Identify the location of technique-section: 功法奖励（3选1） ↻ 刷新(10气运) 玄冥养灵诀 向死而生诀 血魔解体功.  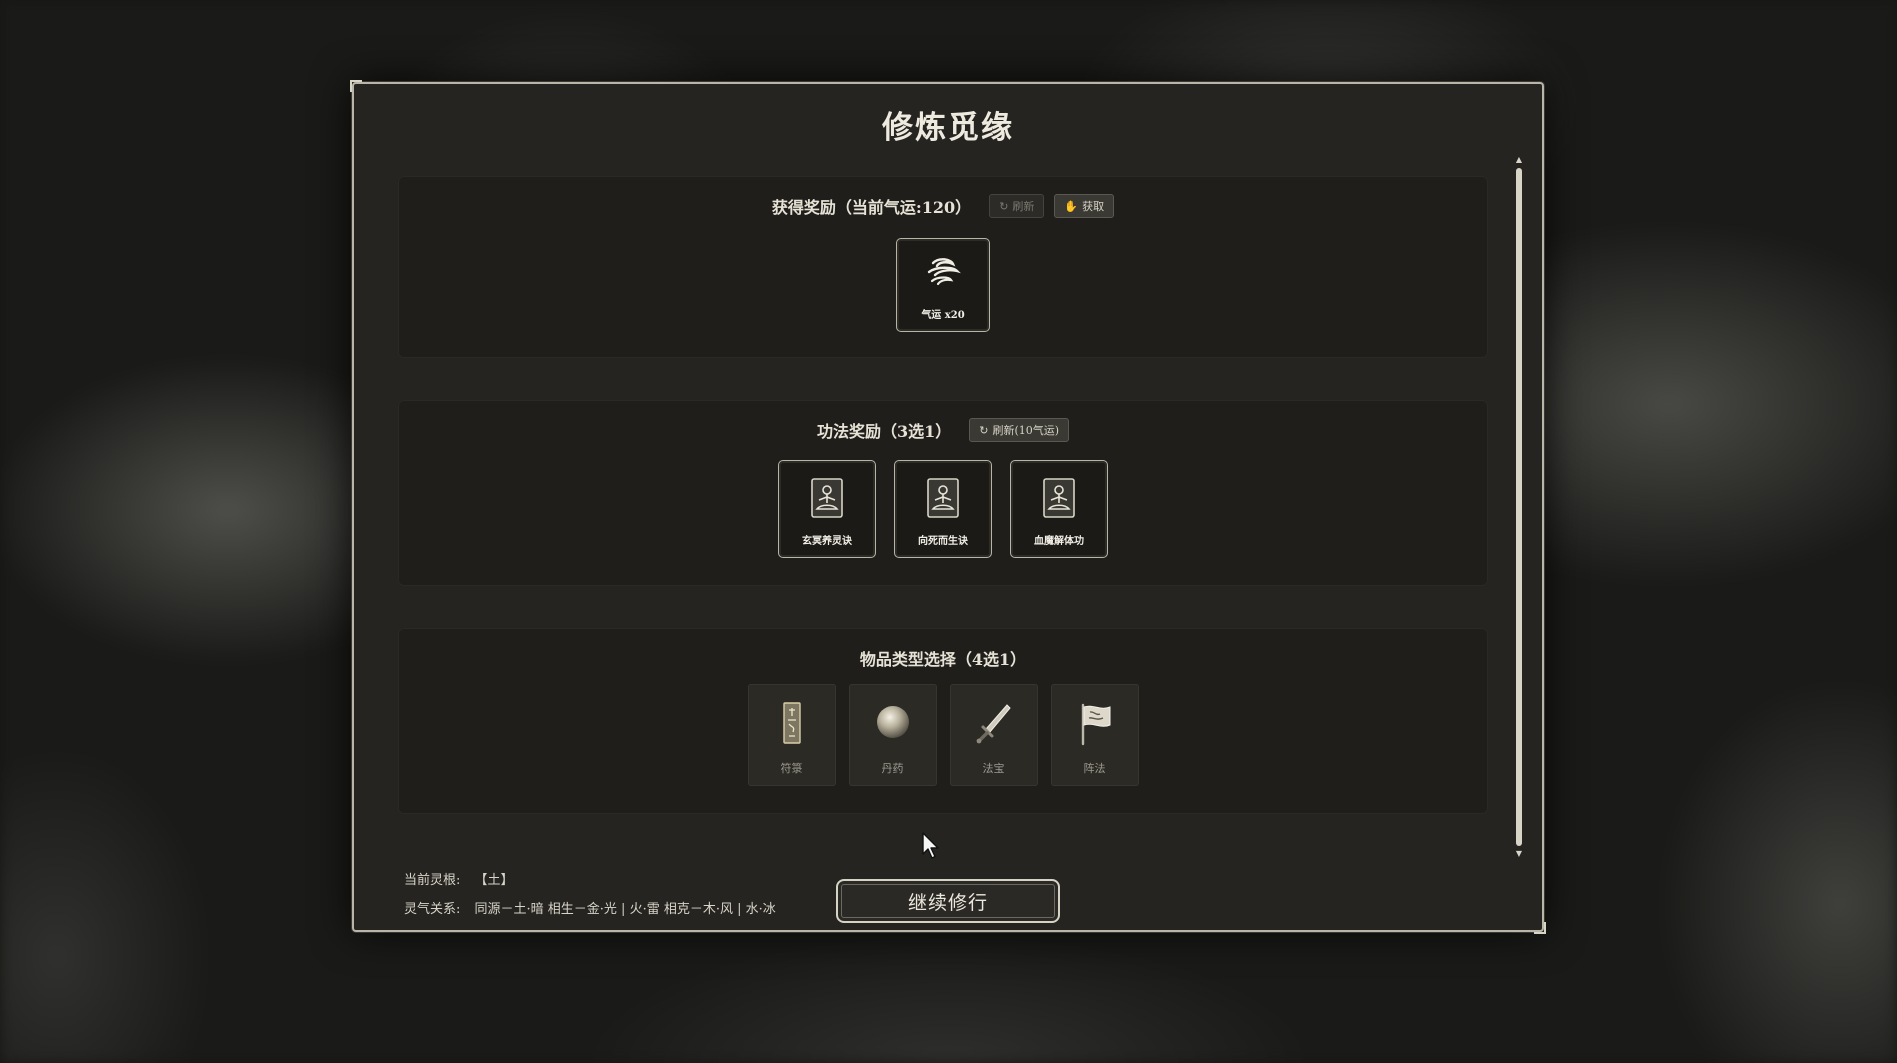
(943, 493).